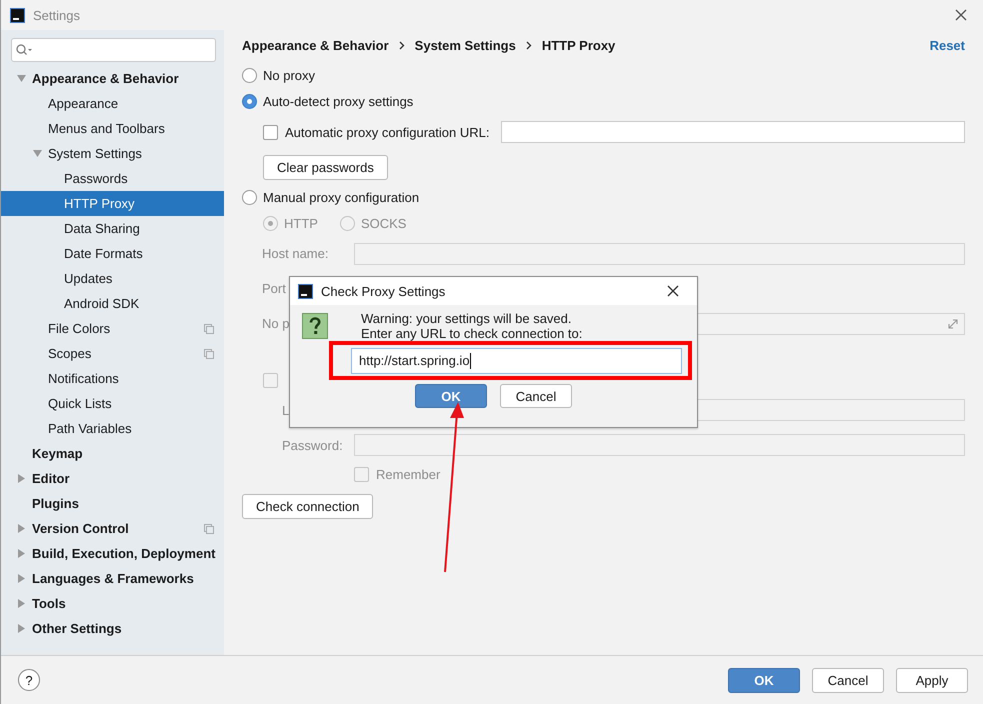  What do you see at coordinates (289, 75) in the screenshot?
I see `radio-label: No proxy` at bounding box center [289, 75].